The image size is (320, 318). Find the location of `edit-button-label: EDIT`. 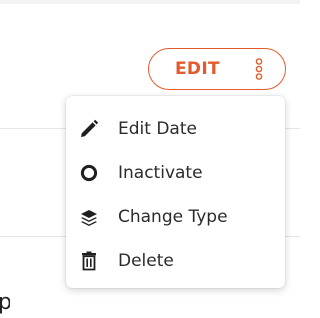

edit-button-label: EDIT is located at coordinates (197, 69).